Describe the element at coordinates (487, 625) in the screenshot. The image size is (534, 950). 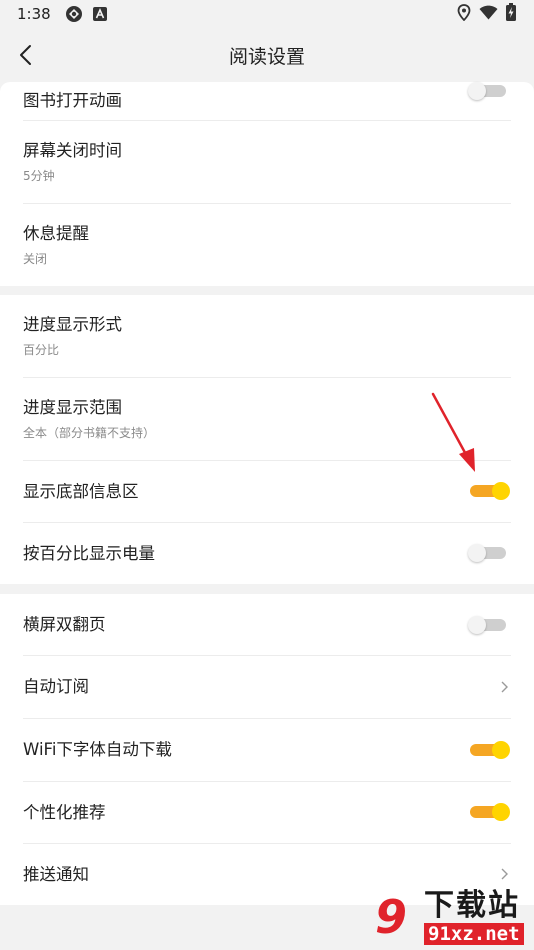
I see `landscape-double-page-toggle` at that location.